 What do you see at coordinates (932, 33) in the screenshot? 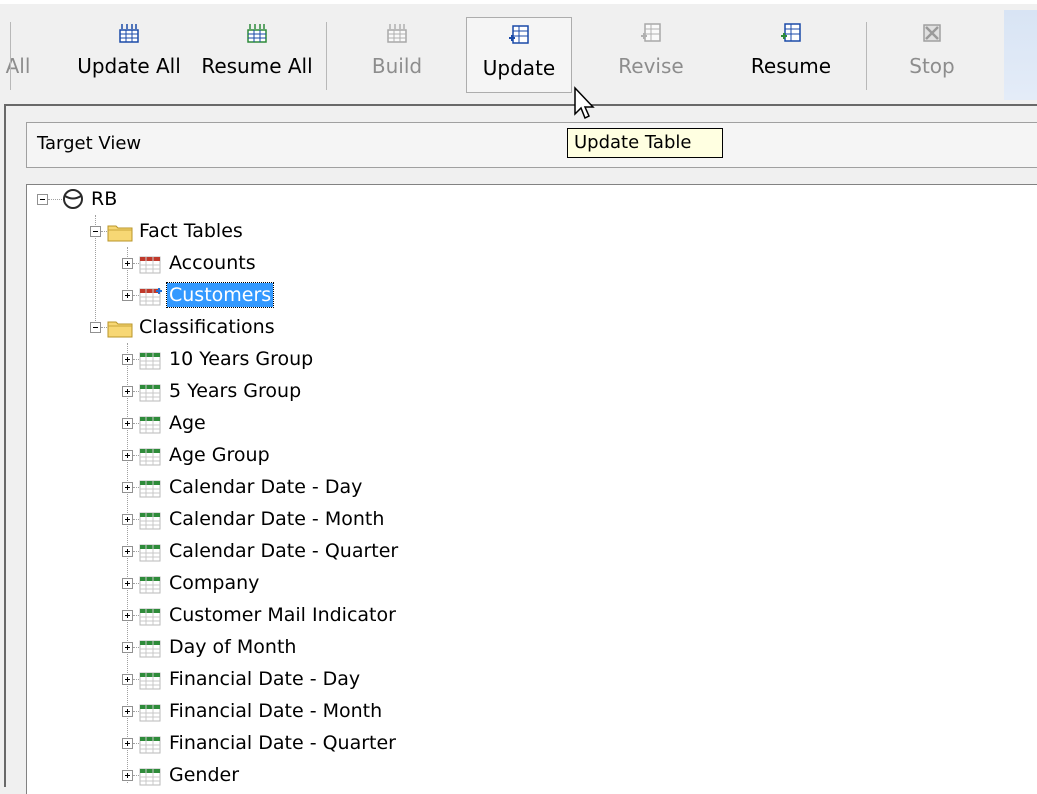
I see `stop-icon` at bounding box center [932, 33].